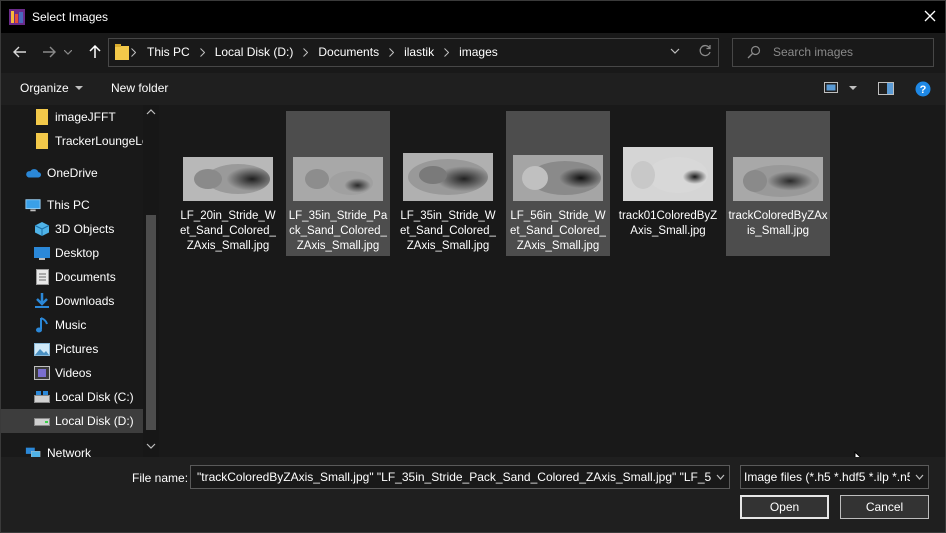  I want to click on organize-button: Organize, so click(51, 88).